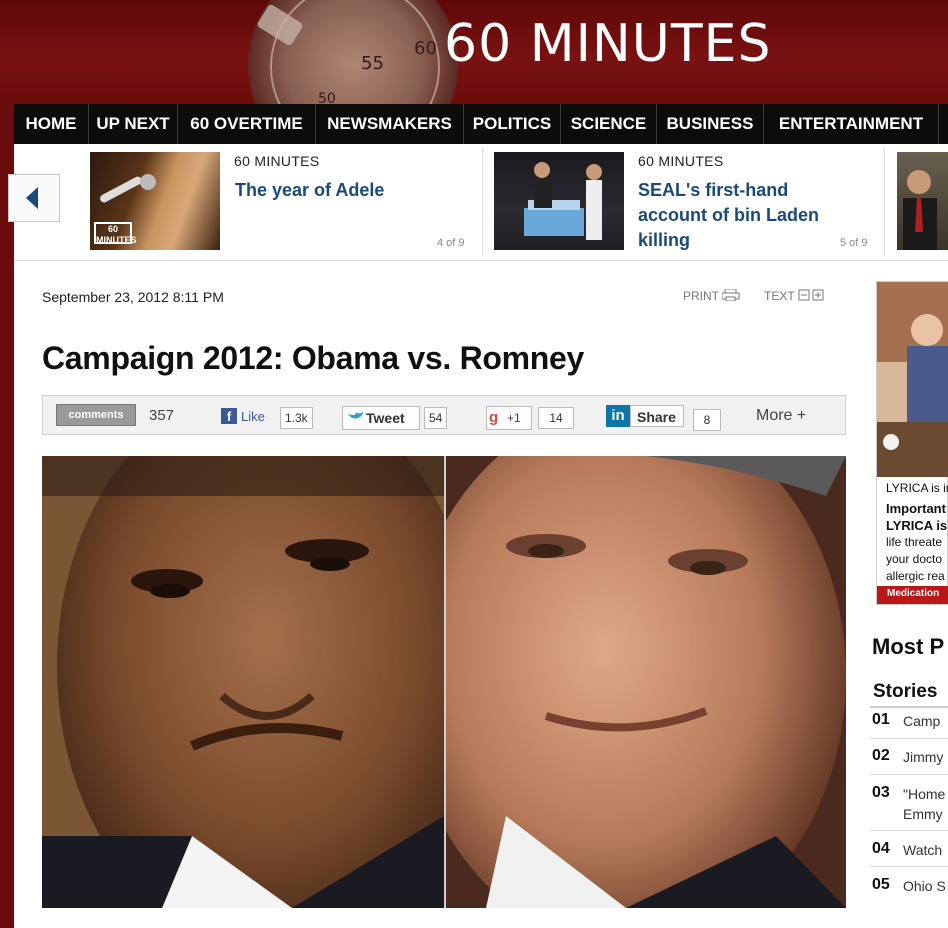 The height and width of the screenshot is (928, 948). What do you see at coordinates (309, 190) in the screenshot?
I see `carousel-title: The year of Adele` at bounding box center [309, 190].